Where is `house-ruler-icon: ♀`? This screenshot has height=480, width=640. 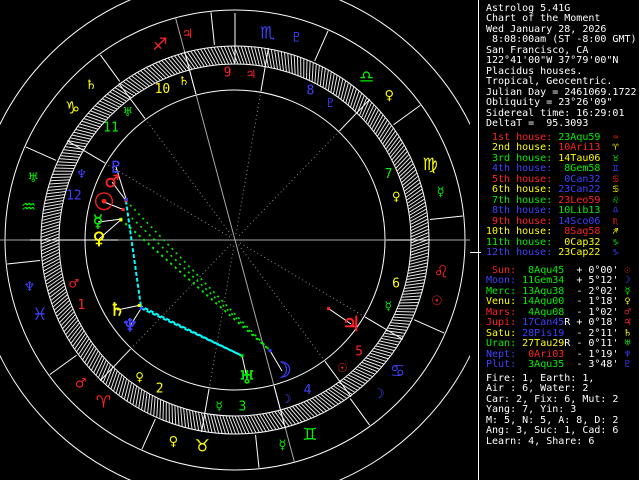
house-ruler-icon: ♀ is located at coordinates (139, 377).